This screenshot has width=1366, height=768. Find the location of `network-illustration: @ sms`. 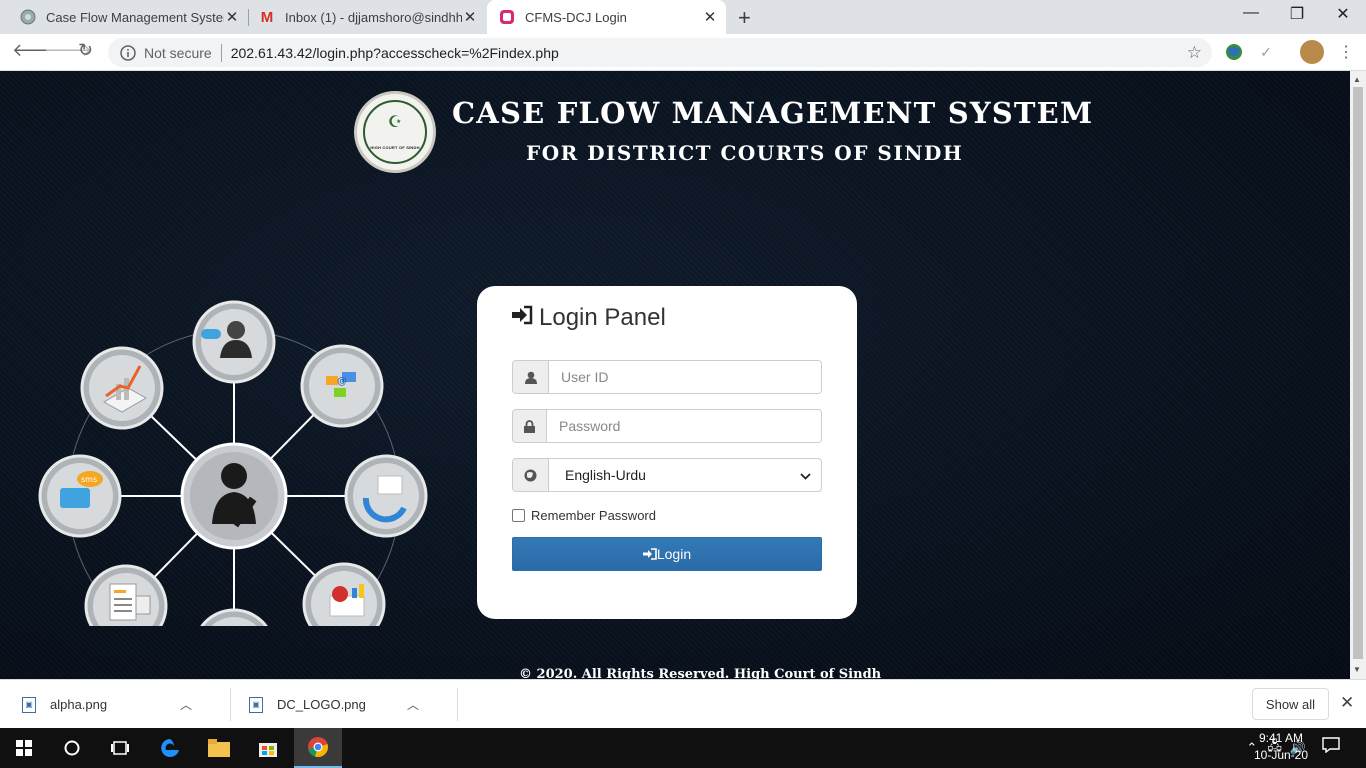

network-illustration: @ sms is located at coordinates (233, 463).